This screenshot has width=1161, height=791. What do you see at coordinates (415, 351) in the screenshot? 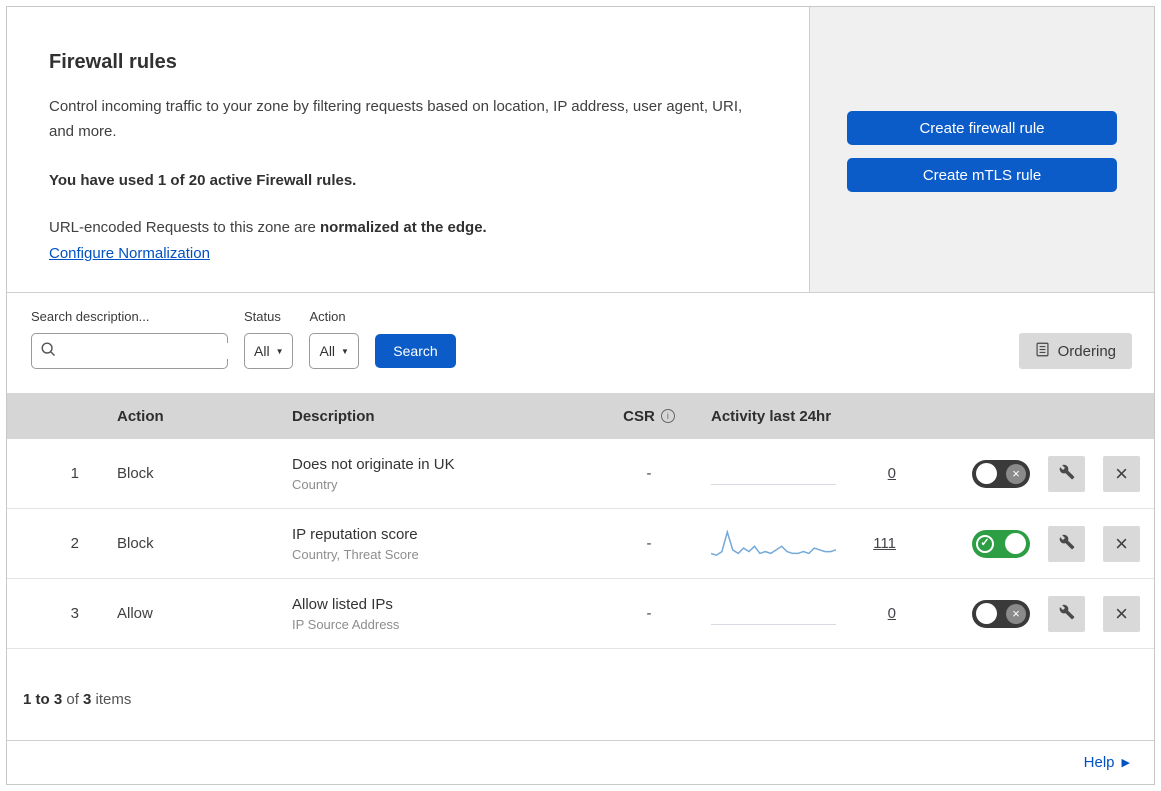
I see `search-button: Search` at bounding box center [415, 351].